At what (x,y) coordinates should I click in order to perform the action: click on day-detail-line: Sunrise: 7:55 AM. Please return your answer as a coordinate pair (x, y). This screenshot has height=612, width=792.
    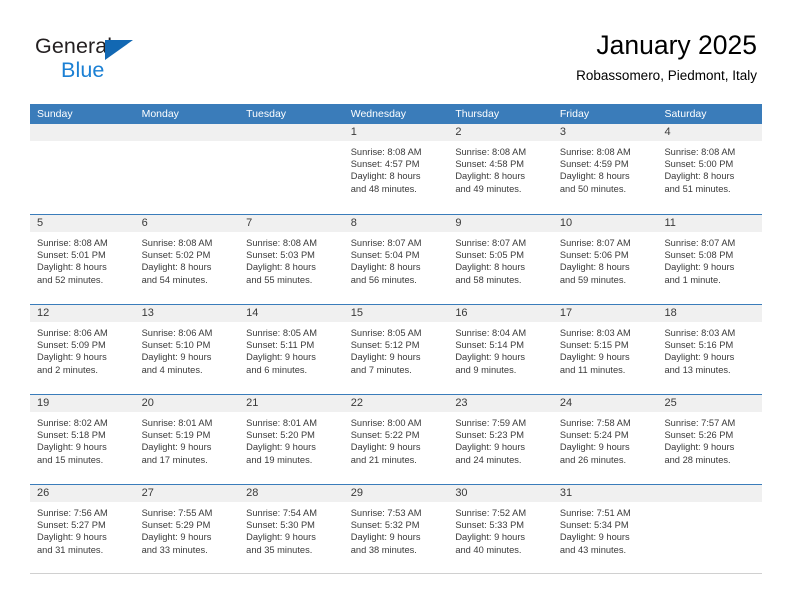
    Looking at the image, I should click on (177, 513).